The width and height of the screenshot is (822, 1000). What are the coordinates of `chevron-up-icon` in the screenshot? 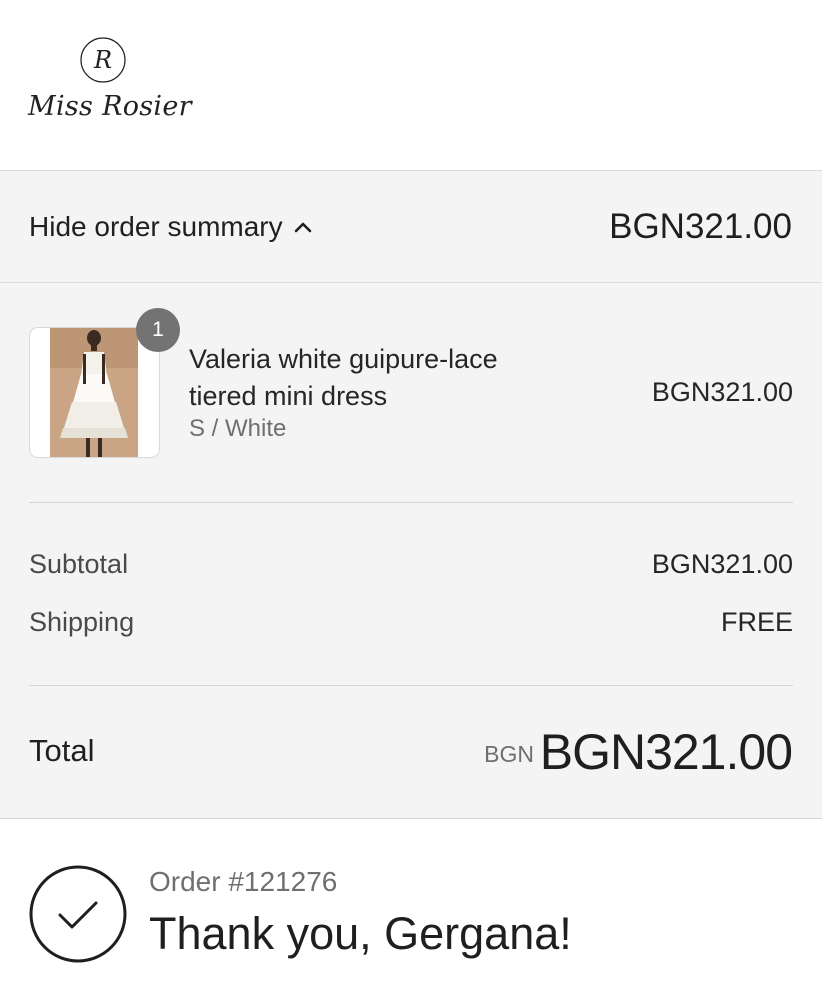 It's located at (302, 227).